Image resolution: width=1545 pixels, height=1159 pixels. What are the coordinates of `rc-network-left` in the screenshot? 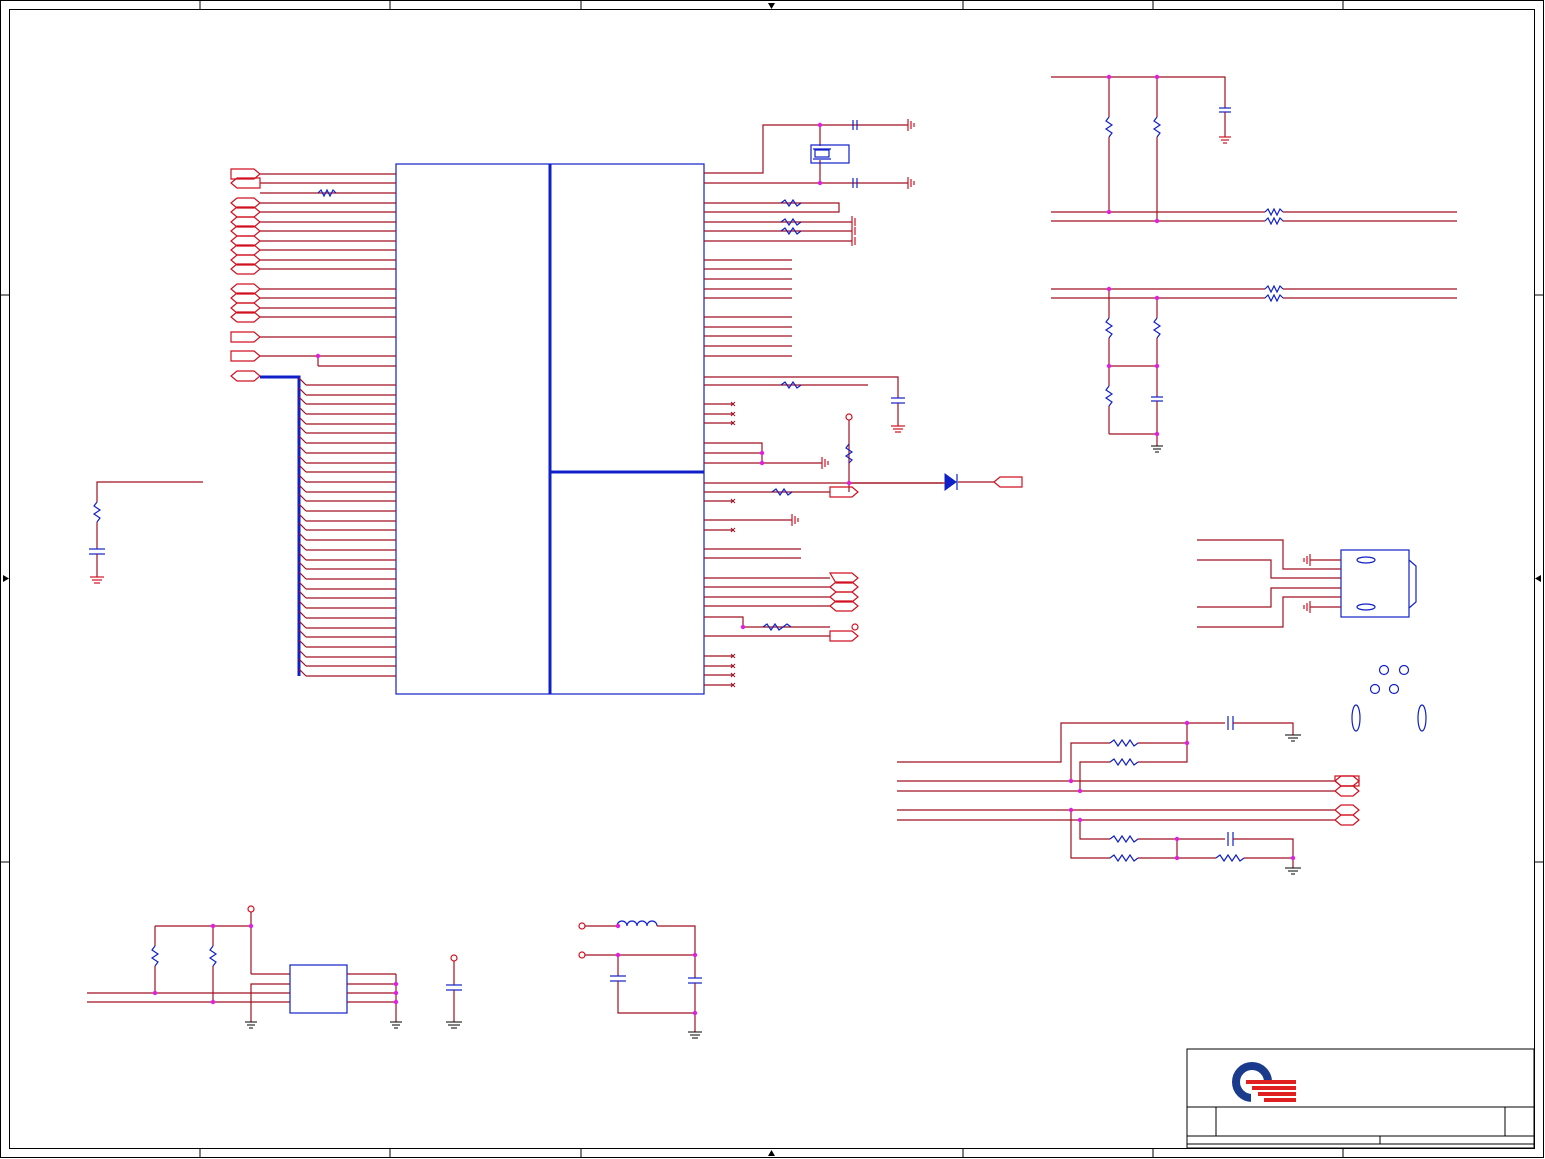 It's located at (146, 532).